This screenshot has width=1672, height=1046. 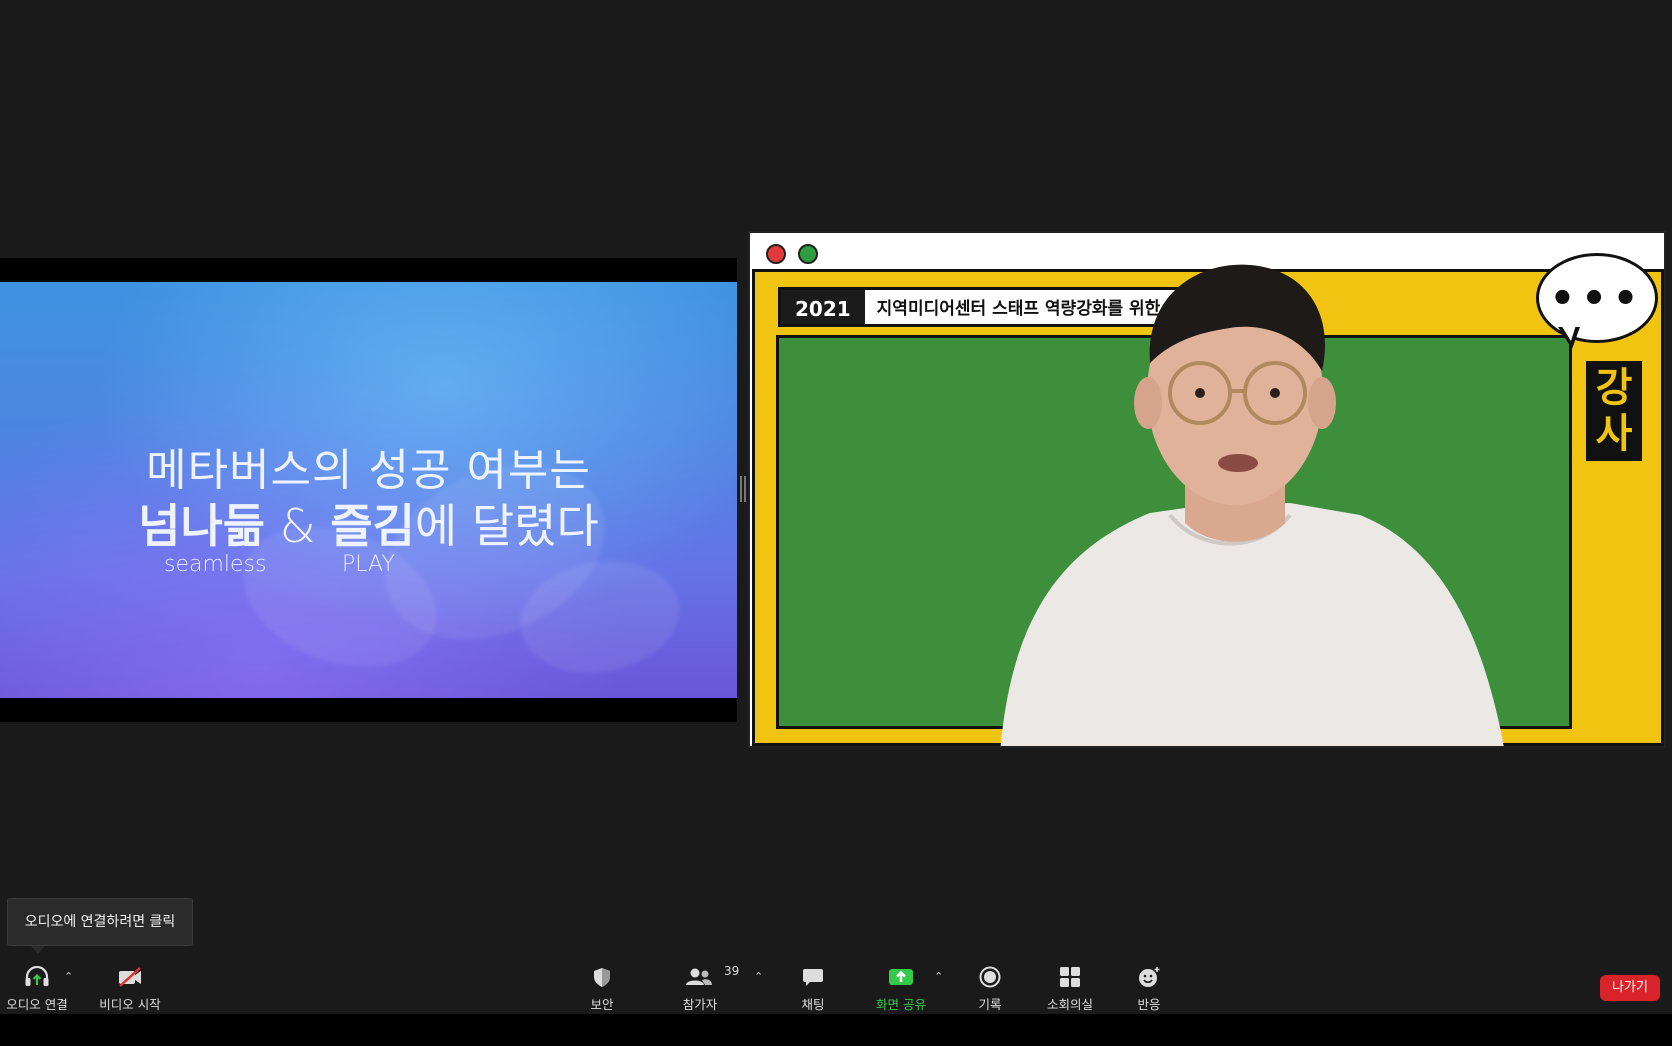 I want to click on slide-ampersand: &, so click(x=298, y=526).